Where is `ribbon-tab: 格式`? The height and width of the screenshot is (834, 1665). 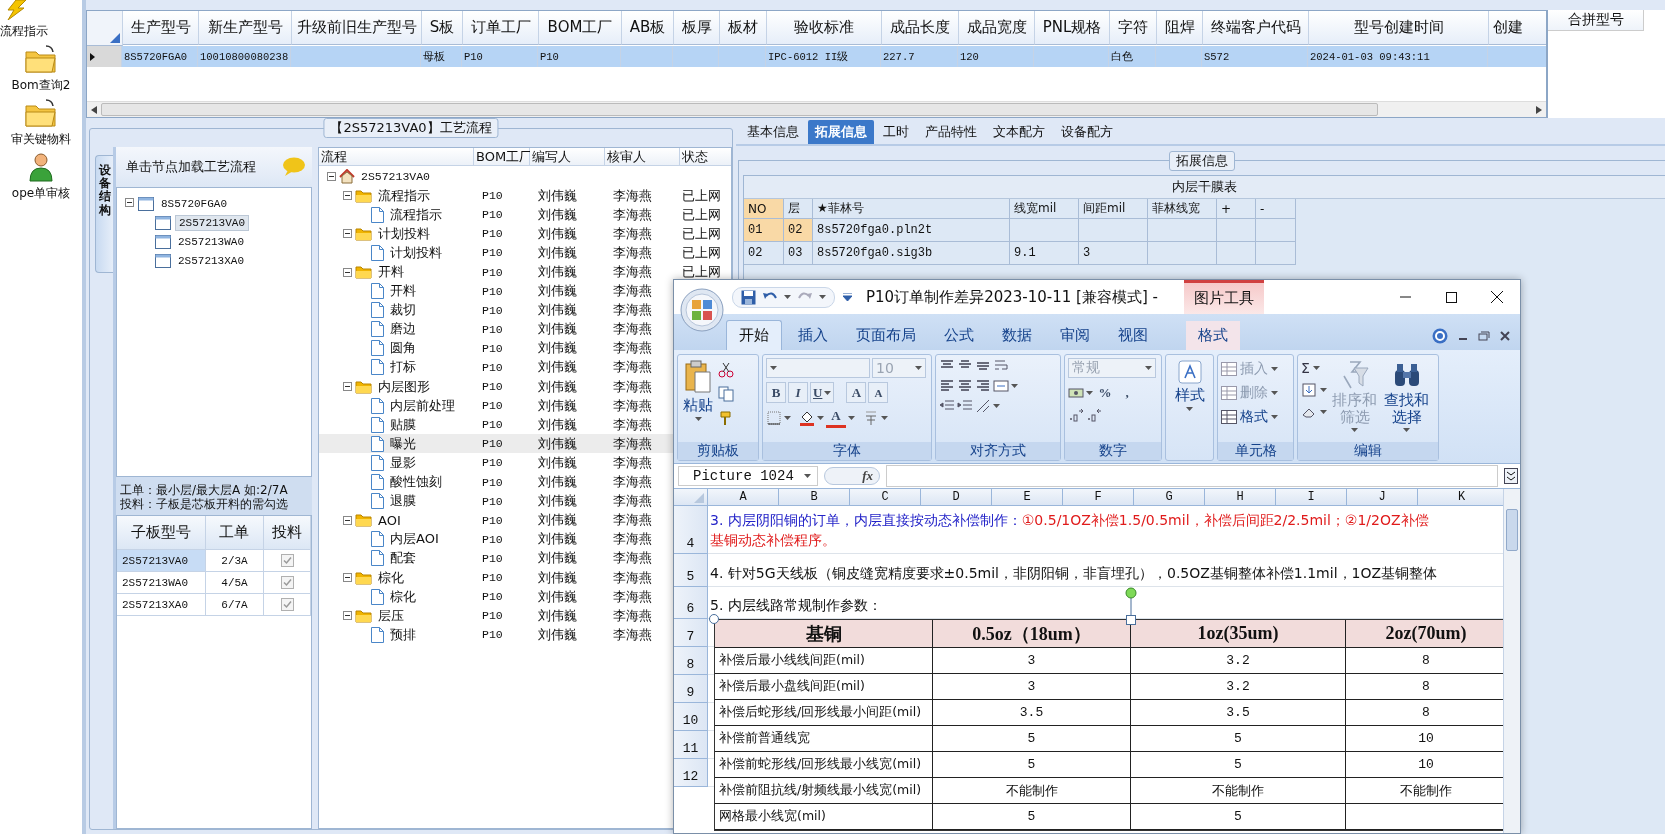 ribbon-tab: 格式 is located at coordinates (1213, 335).